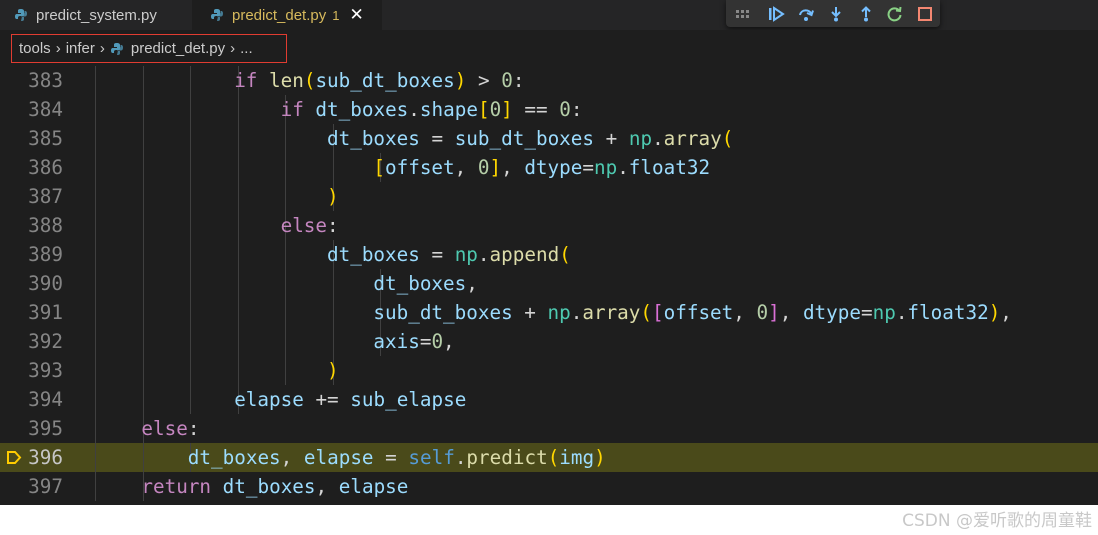 This screenshot has height=535, width=1098. Describe the element at coordinates (356, 15) in the screenshot. I see `close-tab-icon: ✕` at that location.